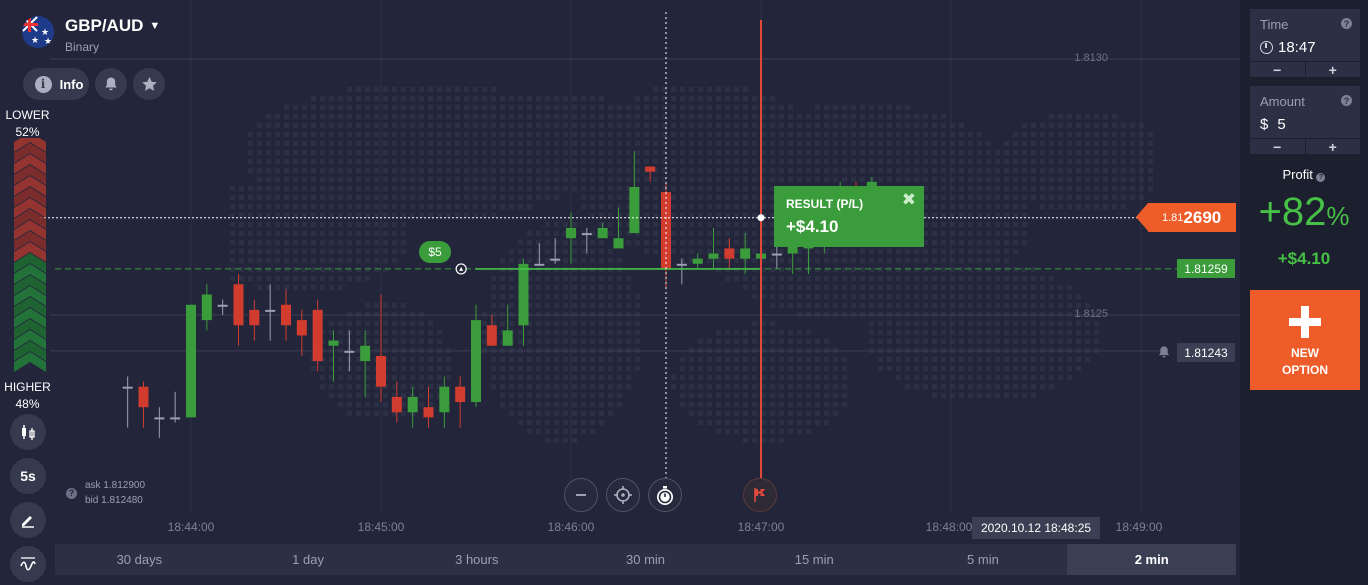 The width and height of the screenshot is (1368, 585). Describe the element at coordinates (825, 204) in the screenshot. I see `result-label: RESULT (P/L)` at that location.